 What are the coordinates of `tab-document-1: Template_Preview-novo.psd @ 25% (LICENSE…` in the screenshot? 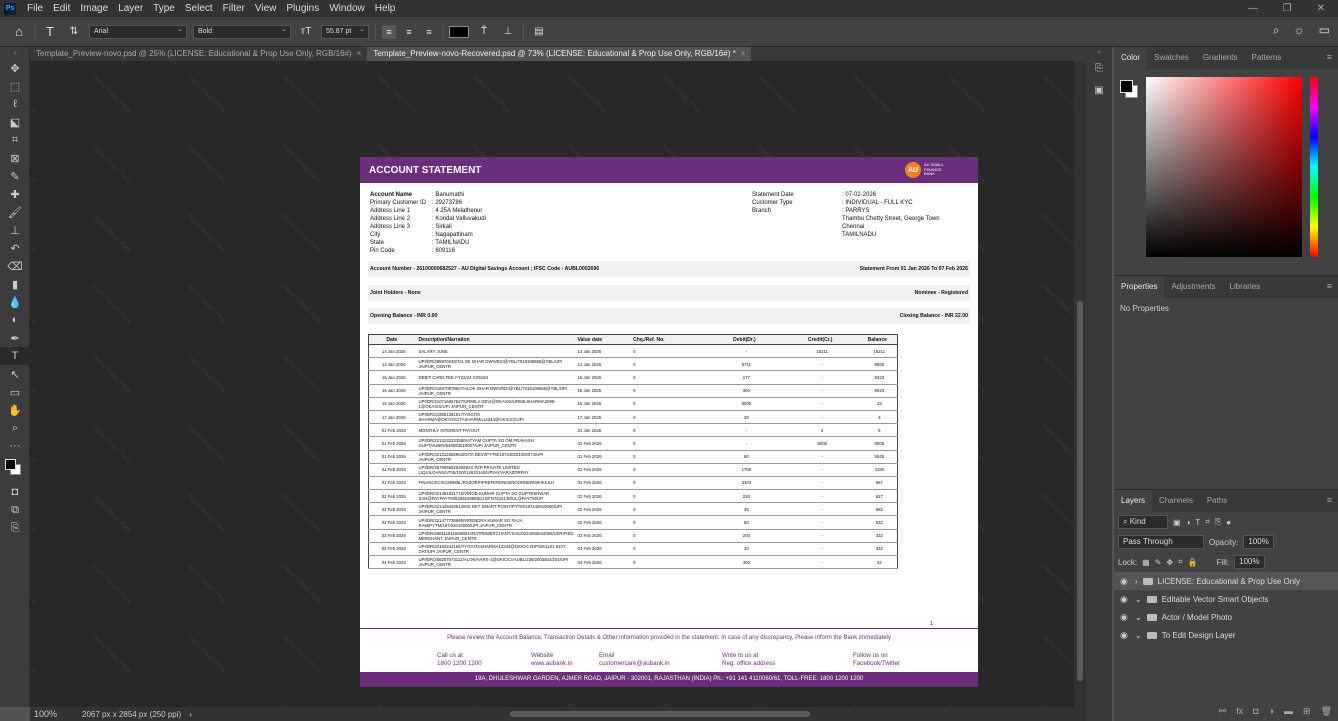 It's located at (198, 54).